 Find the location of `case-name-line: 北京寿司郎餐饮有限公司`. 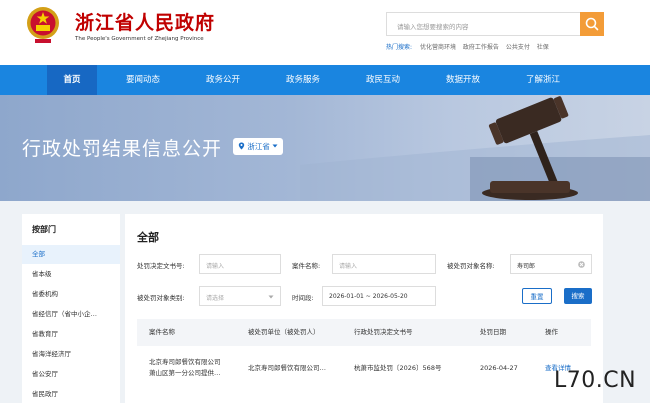

case-name-line: 北京寿司郎餐饮有限公司 is located at coordinates (185, 362).